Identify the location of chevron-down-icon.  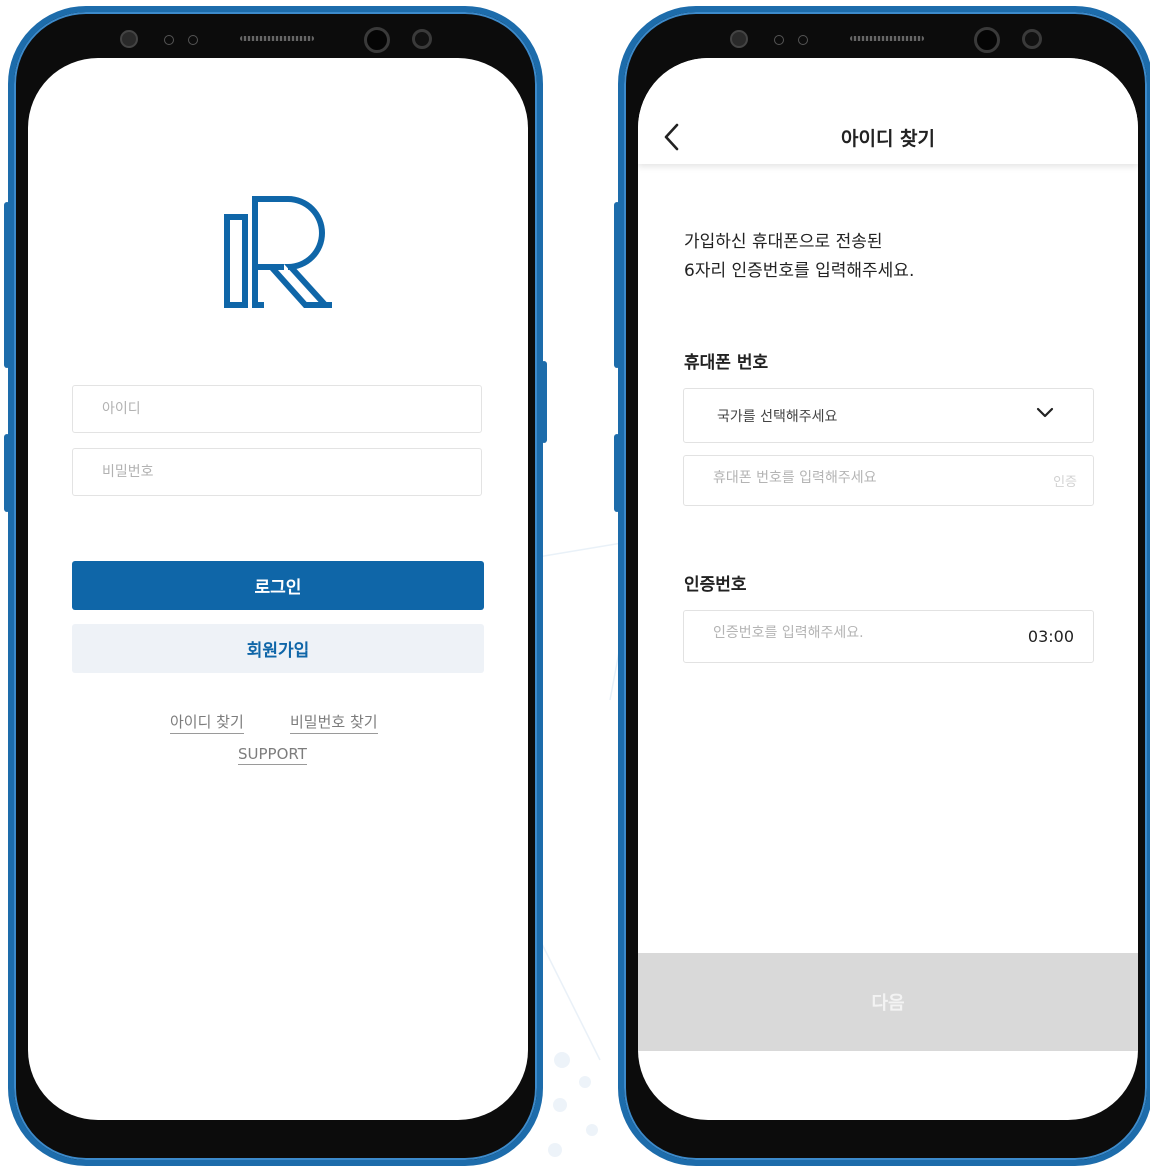
(1045, 412).